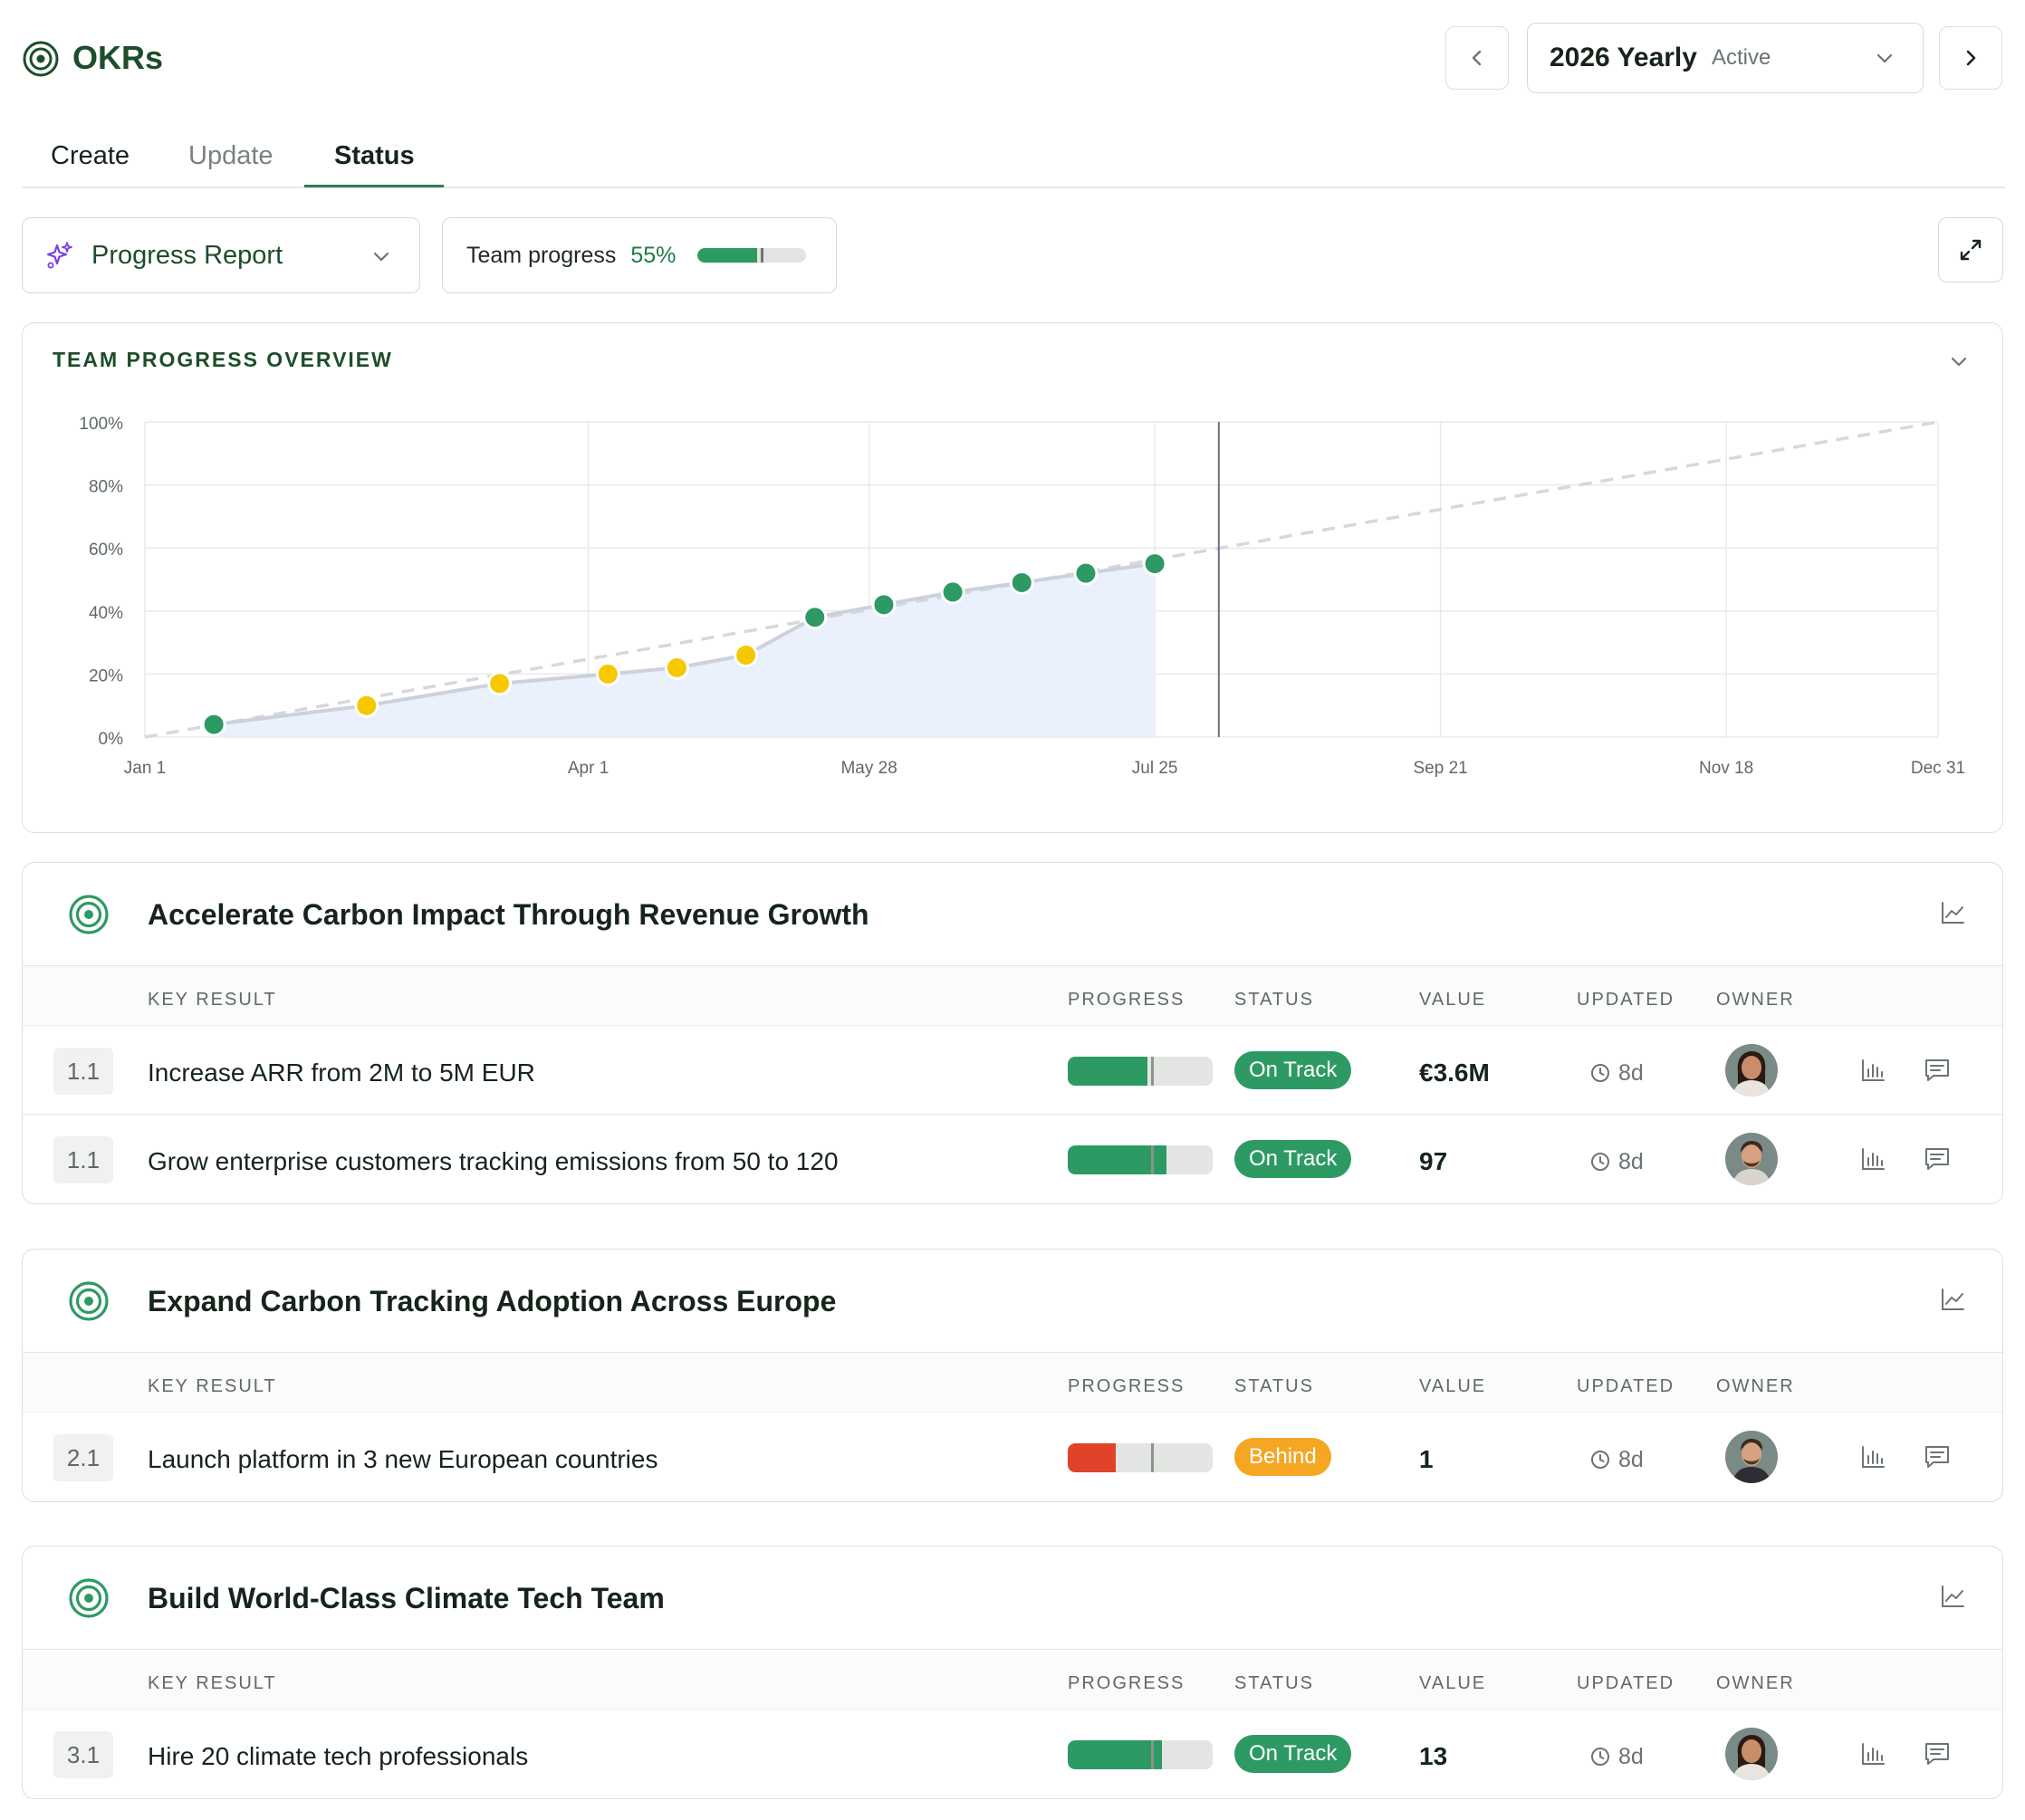  What do you see at coordinates (145, 769) in the screenshot?
I see `x-tick-label: Jan 1` at bounding box center [145, 769].